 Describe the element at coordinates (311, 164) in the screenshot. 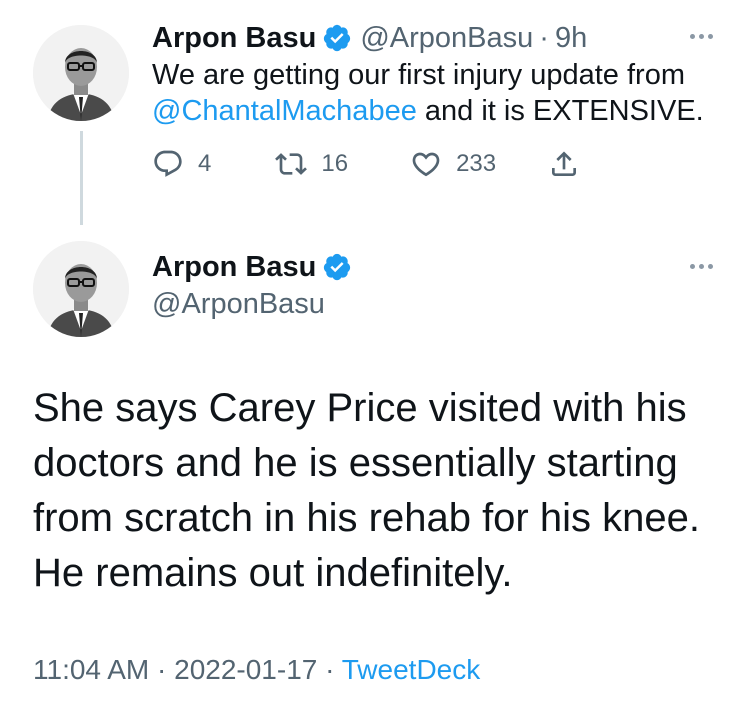

I see `retweet-button: 16` at that location.